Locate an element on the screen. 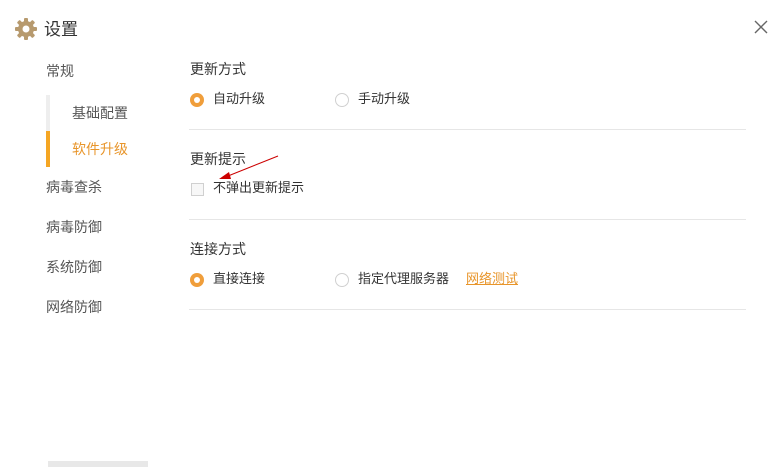  gear-icon is located at coordinates (26, 29).